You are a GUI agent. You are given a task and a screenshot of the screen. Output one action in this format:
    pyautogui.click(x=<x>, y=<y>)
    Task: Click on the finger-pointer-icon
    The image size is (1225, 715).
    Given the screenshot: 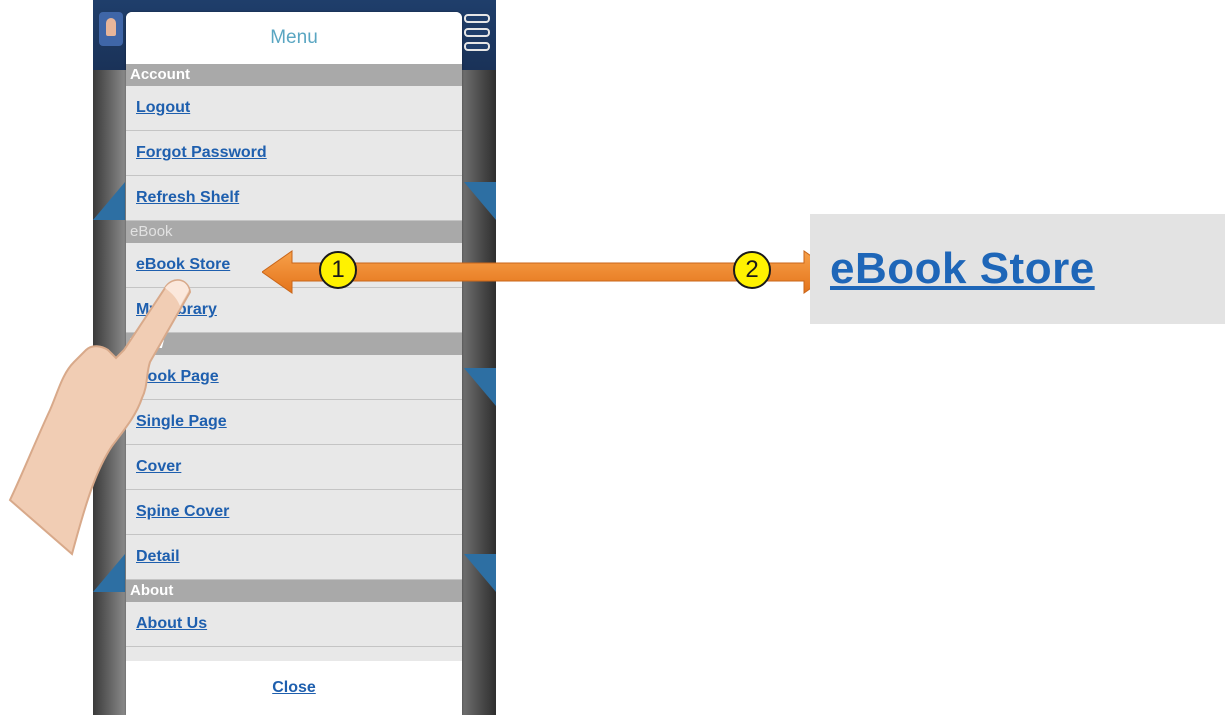 What is the action you would take?
    pyautogui.click(x=100, y=417)
    